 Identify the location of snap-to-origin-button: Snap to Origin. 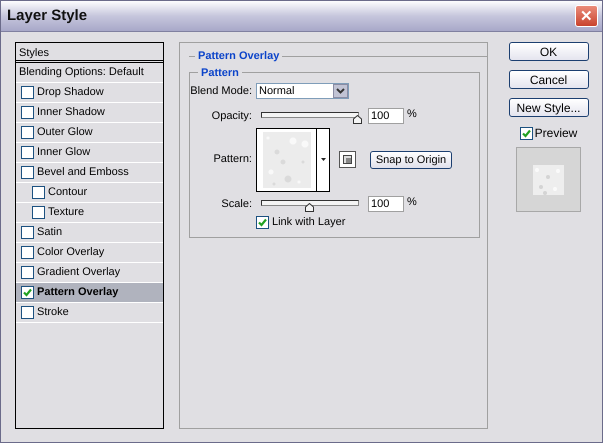
(411, 159).